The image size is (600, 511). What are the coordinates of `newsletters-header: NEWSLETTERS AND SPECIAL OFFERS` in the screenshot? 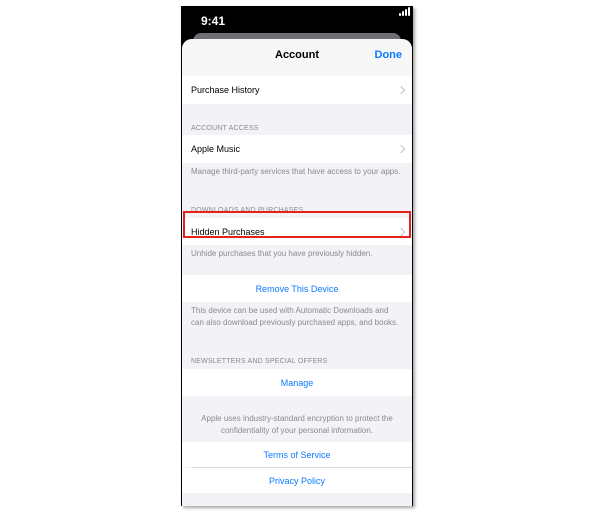 It's located at (259, 361).